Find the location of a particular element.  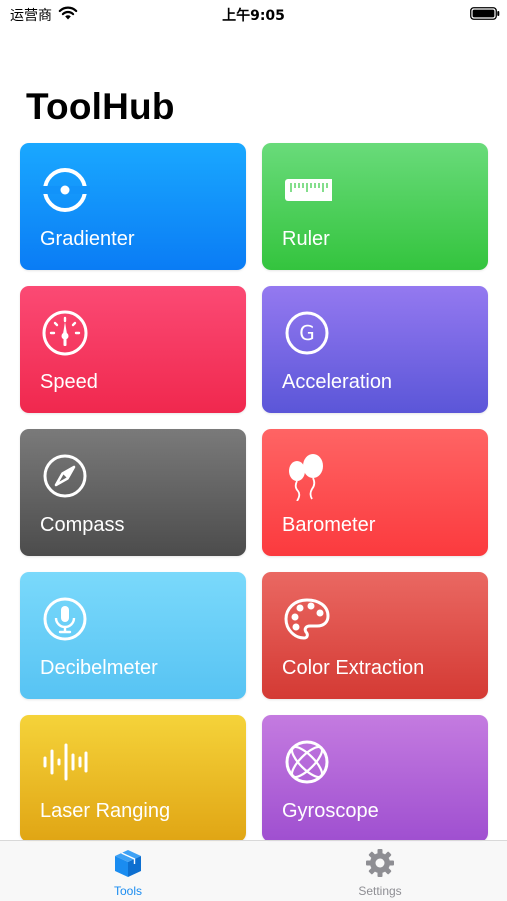

tab-bar: Tools Settings is located at coordinates (253, 870).